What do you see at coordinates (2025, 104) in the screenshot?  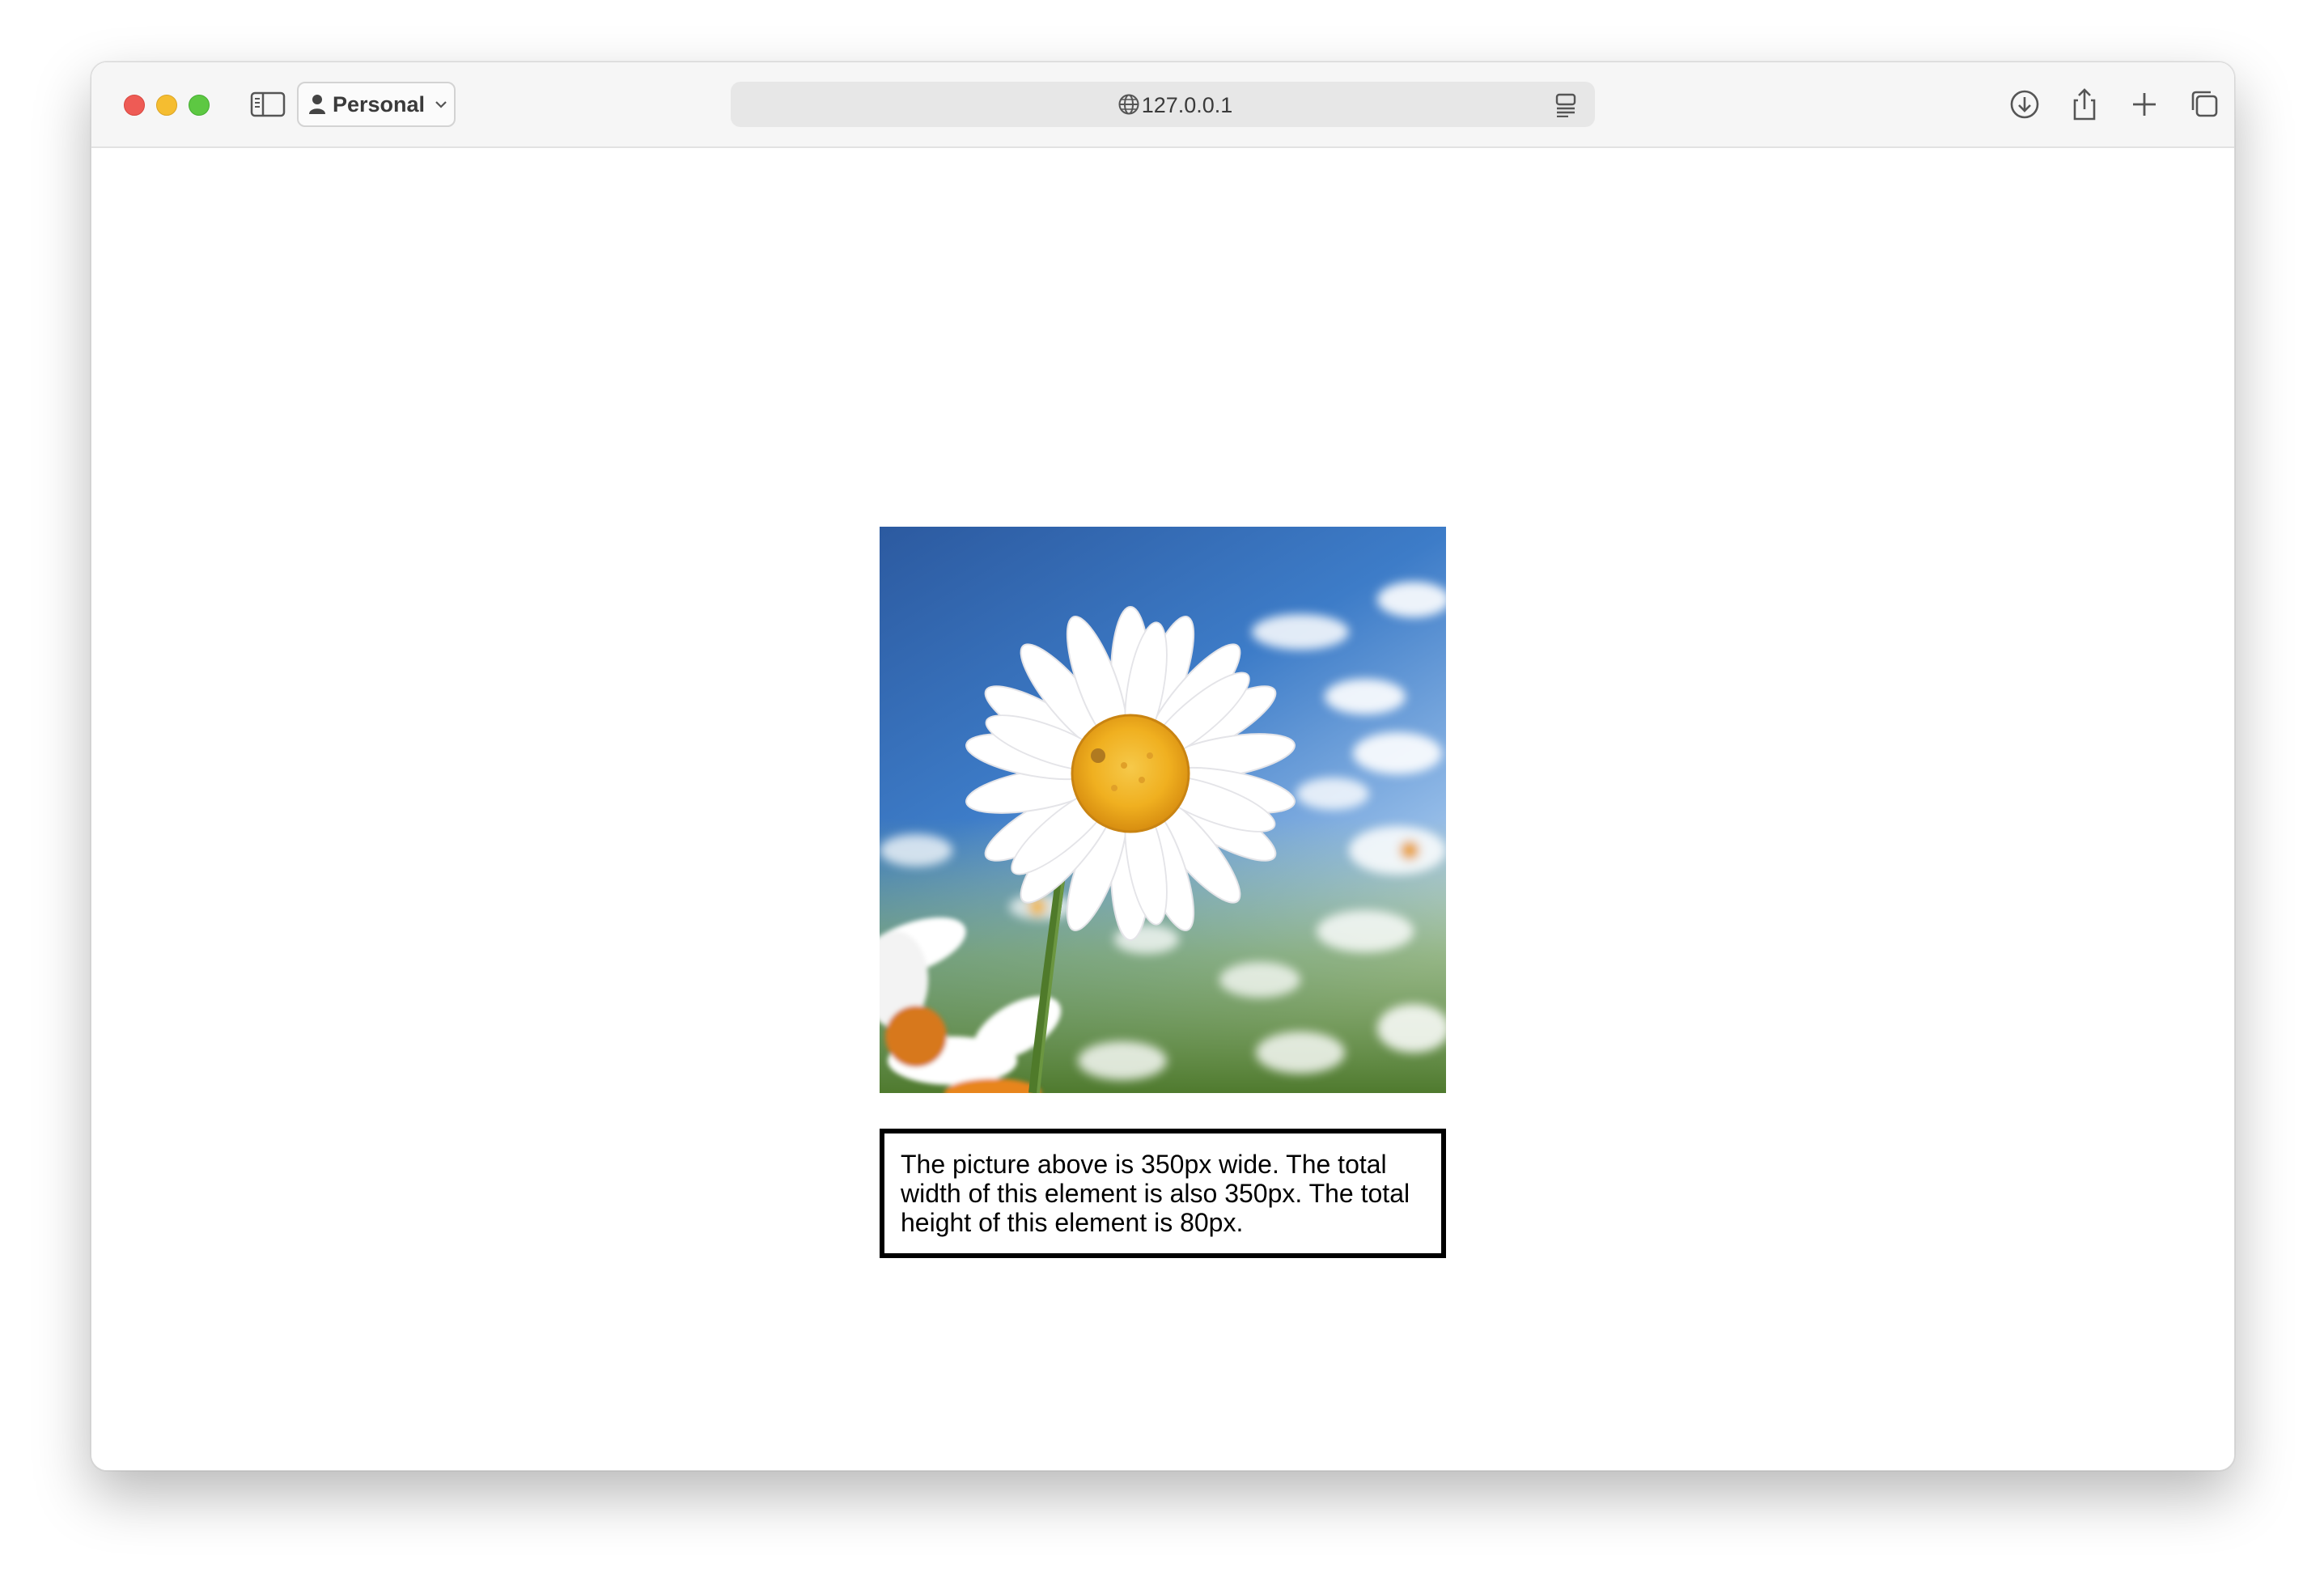 I see `download-icon` at bounding box center [2025, 104].